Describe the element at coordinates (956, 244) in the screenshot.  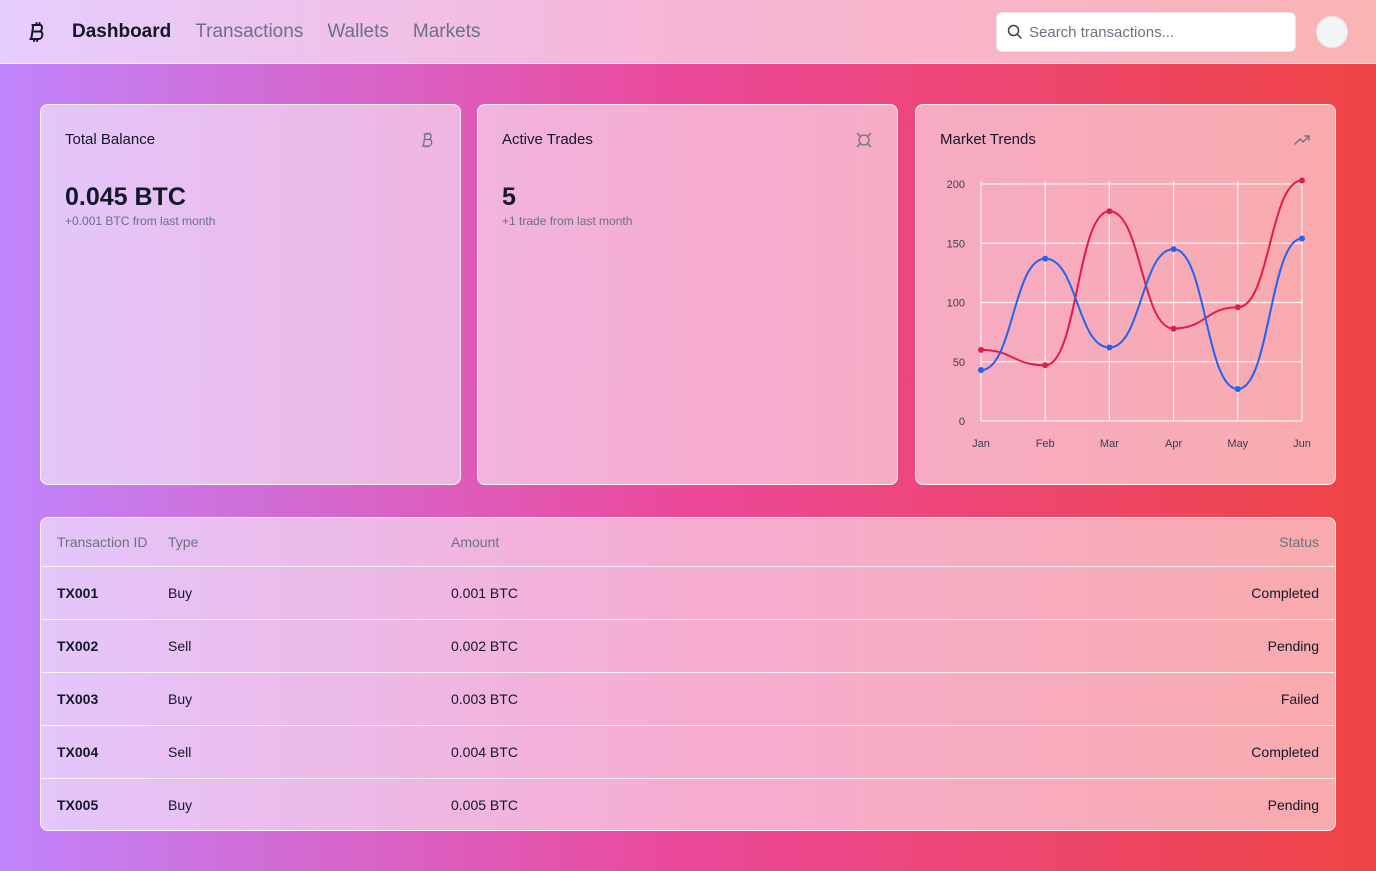
I see `y-tick-label: 150` at that location.